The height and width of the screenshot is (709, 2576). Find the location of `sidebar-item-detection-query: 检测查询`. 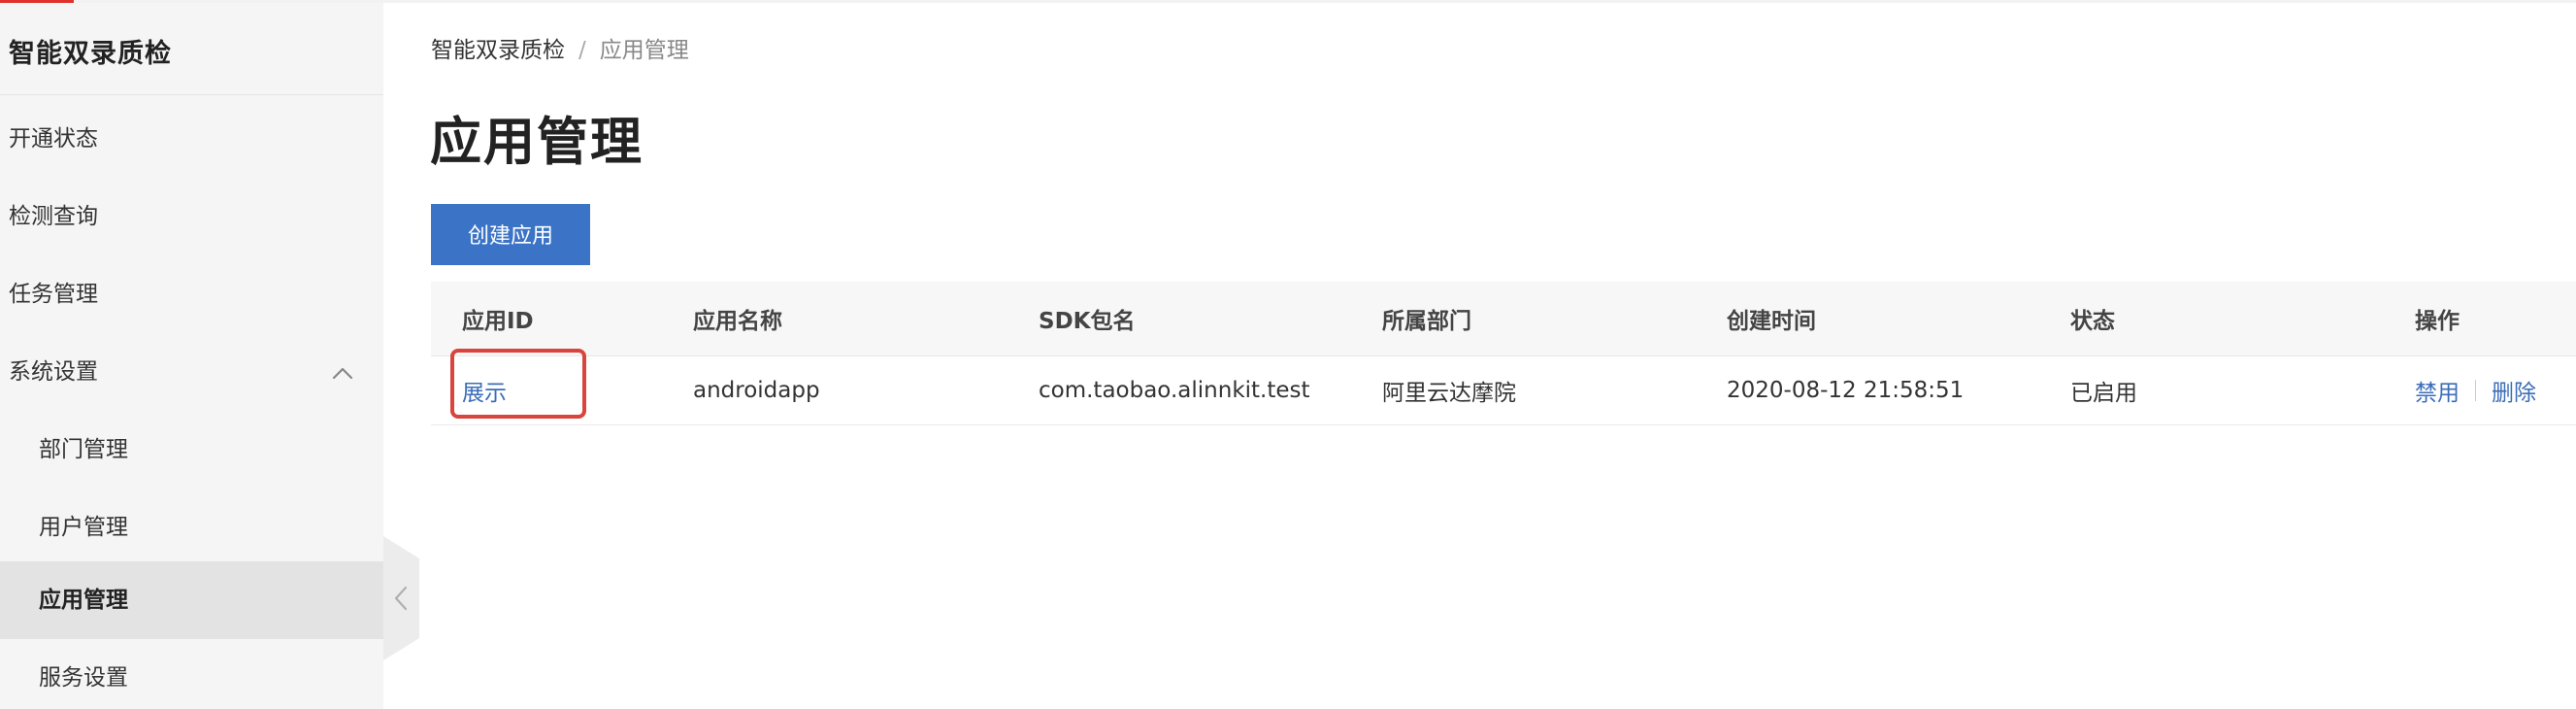

sidebar-item-detection-query: 检测查询 is located at coordinates (191, 216).